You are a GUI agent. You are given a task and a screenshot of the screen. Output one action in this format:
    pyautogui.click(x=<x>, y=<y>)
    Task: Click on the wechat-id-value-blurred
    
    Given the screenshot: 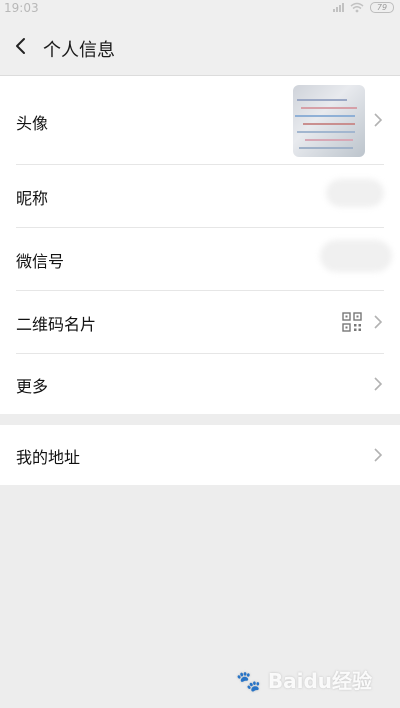 What is the action you would take?
    pyautogui.click(x=356, y=256)
    